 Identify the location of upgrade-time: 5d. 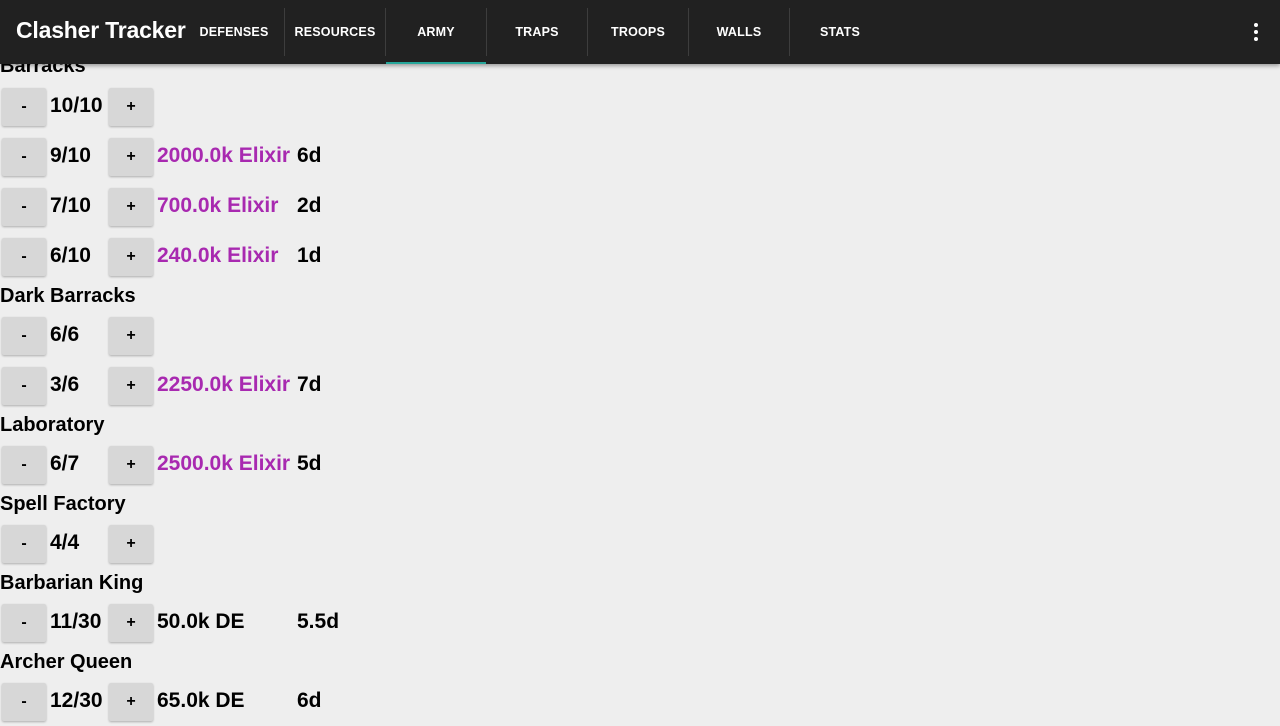
(309, 463).